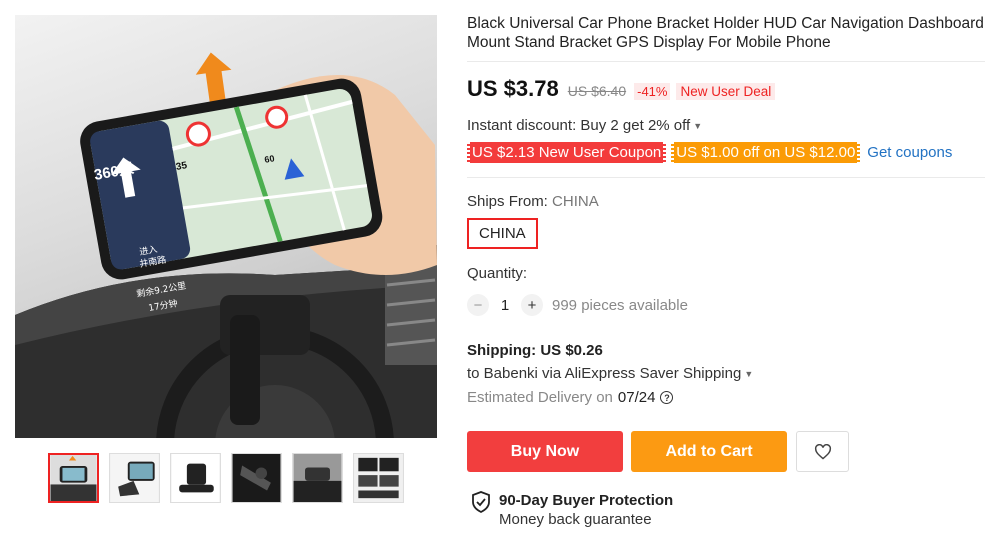 The width and height of the screenshot is (1000, 535). Describe the element at coordinates (478, 305) in the screenshot. I see `quantity-decrease-button: −` at that location.